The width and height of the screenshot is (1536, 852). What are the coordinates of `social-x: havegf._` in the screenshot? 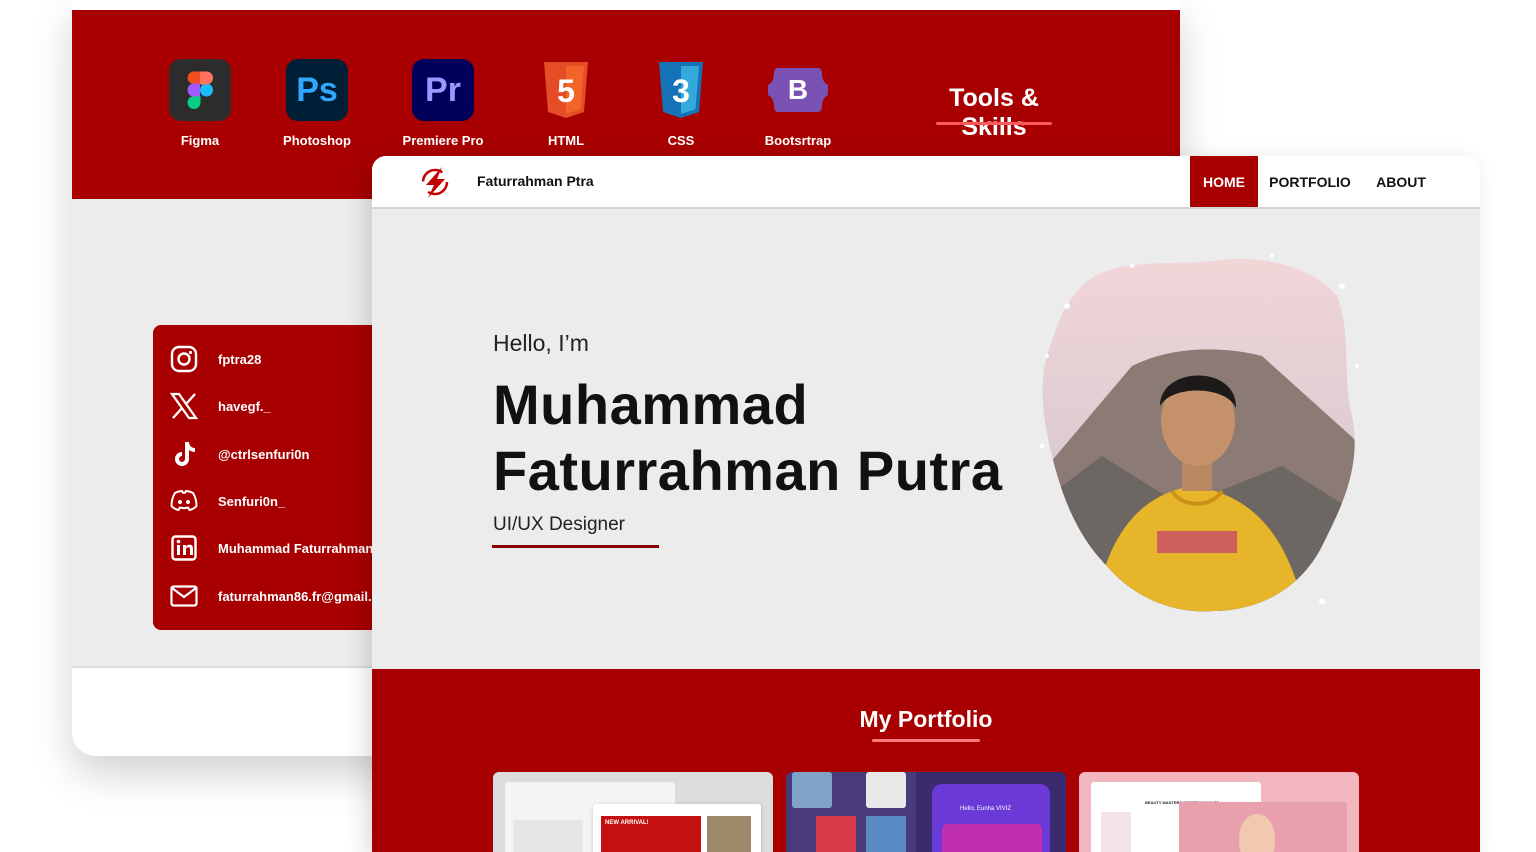 It's located at (220, 406).